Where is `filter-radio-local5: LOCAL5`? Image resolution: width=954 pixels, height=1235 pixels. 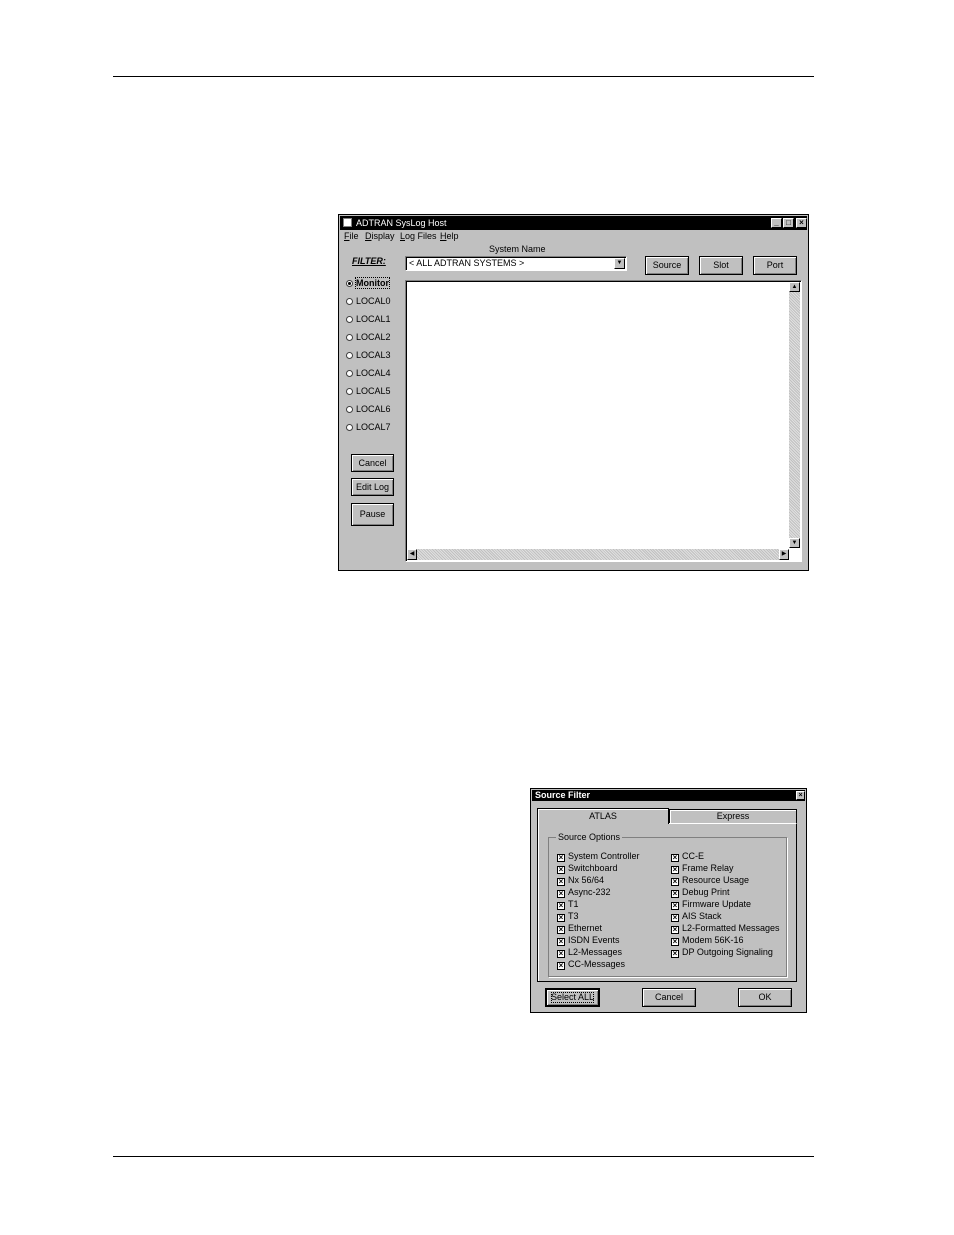
filter-radio-local5: LOCAL5 is located at coordinates (368, 392).